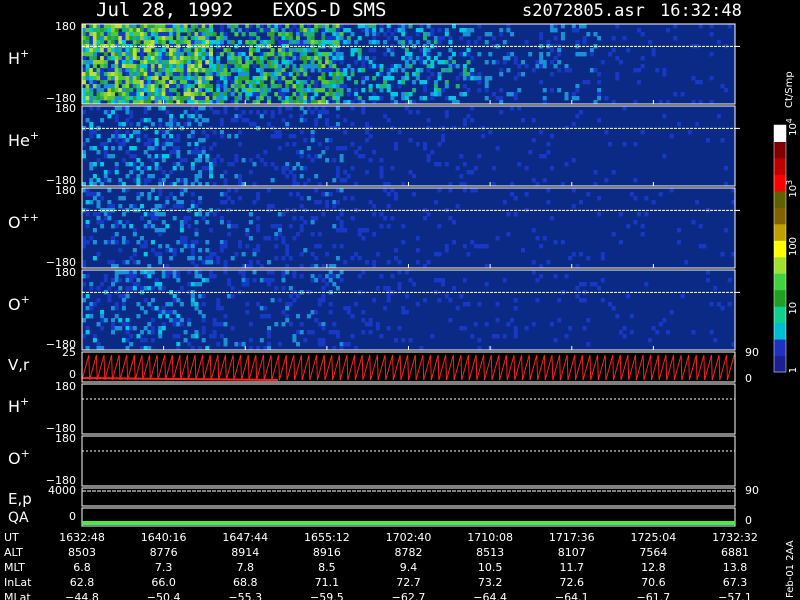  Describe the element at coordinates (409, 595) in the screenshot. I see `table-cell: −62.7` at that location.